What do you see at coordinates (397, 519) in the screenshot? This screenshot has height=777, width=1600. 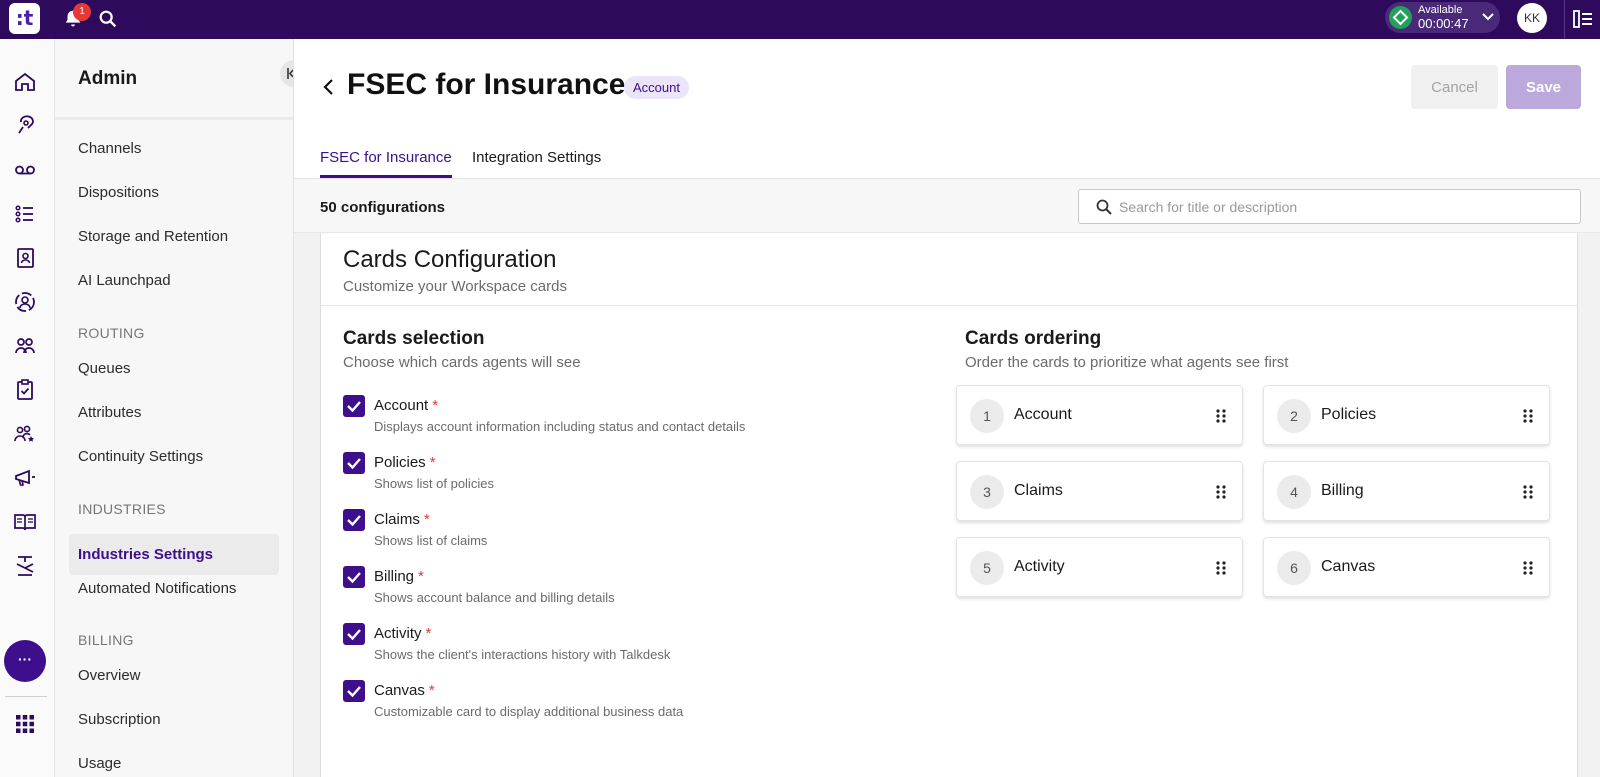 I see `card-name: Claims` at bounding box center [397, 519].